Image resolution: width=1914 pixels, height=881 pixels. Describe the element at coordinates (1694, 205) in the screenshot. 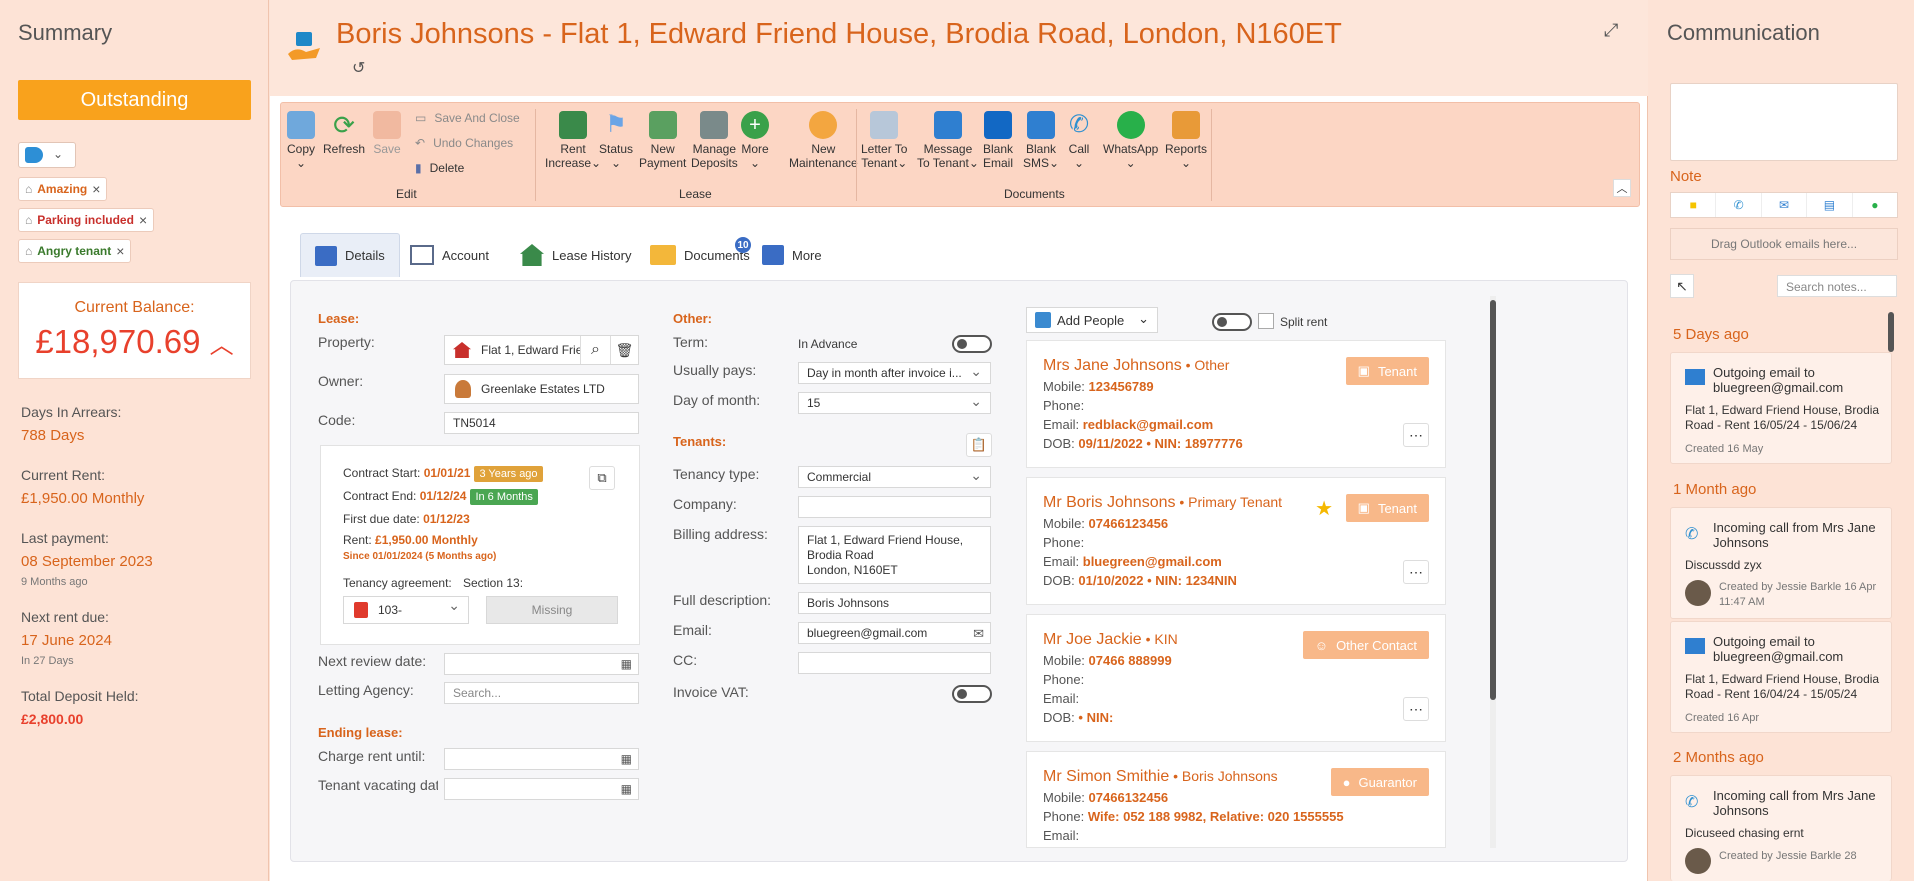

I see `sticky-note-icon: ■` at that location.